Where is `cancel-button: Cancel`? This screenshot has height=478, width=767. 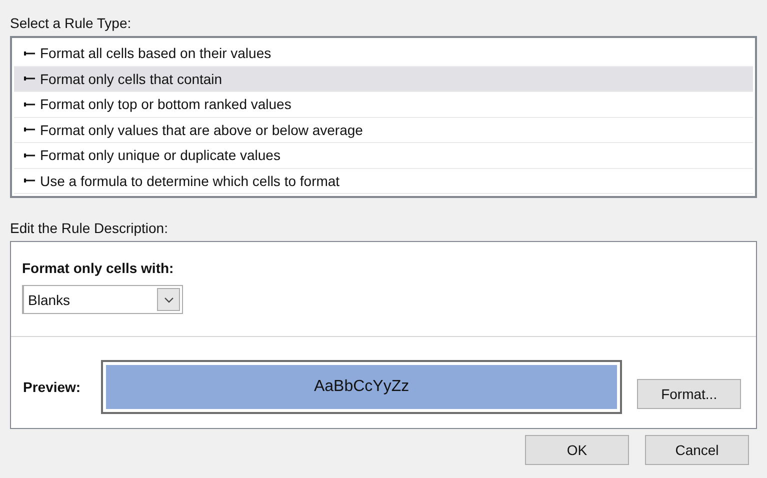
cancel-button: Cancel is located at coordinates (697, 450).